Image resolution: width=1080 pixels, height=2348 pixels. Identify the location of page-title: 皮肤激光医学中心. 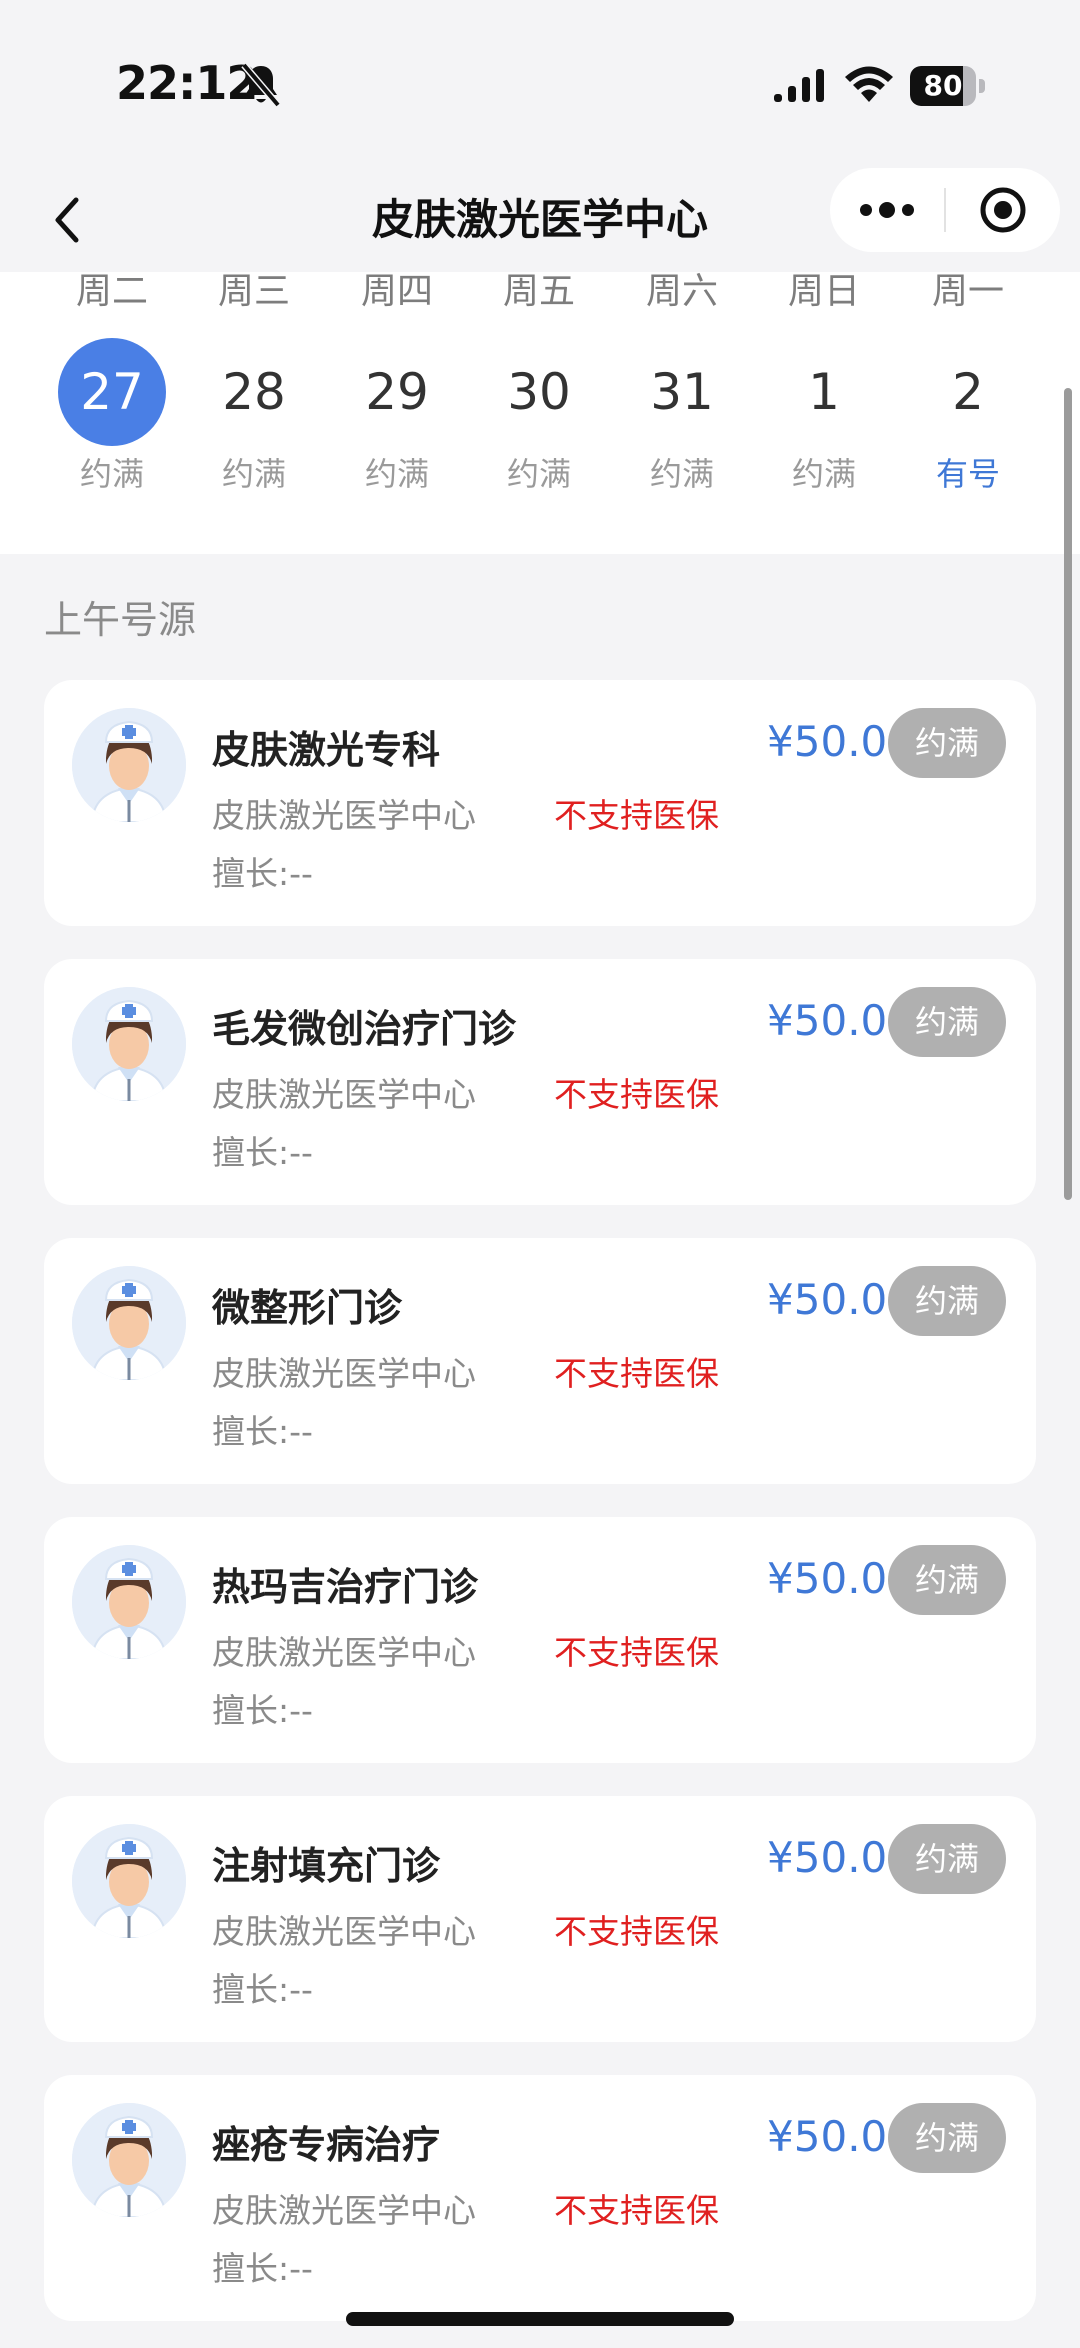
(539, 219).